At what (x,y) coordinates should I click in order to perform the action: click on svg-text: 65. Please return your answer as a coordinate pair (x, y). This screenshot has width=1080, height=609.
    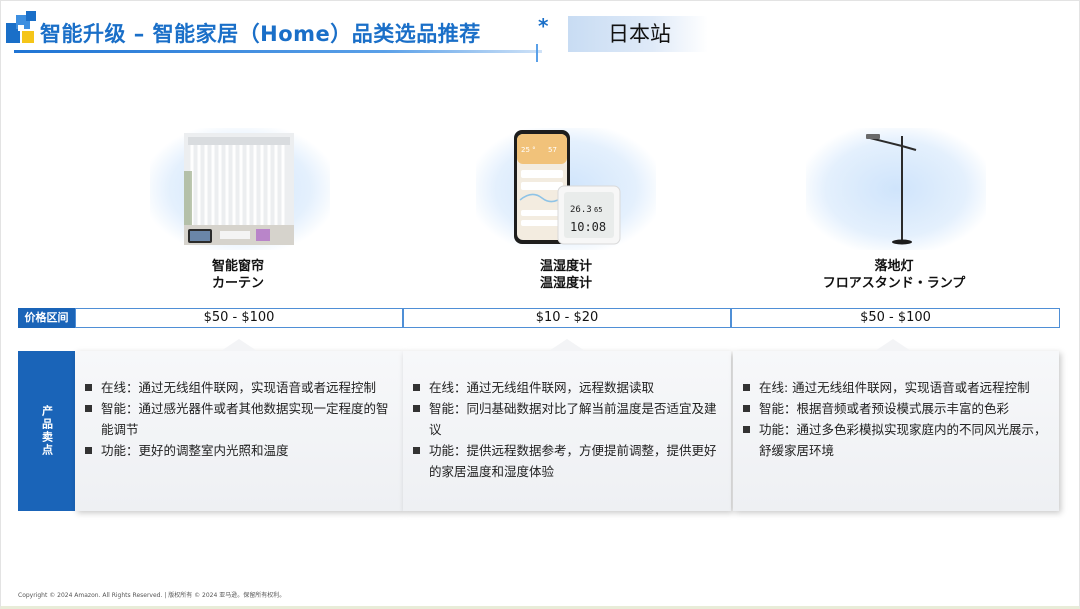
    Looking at the image, I should click on (598, 210).